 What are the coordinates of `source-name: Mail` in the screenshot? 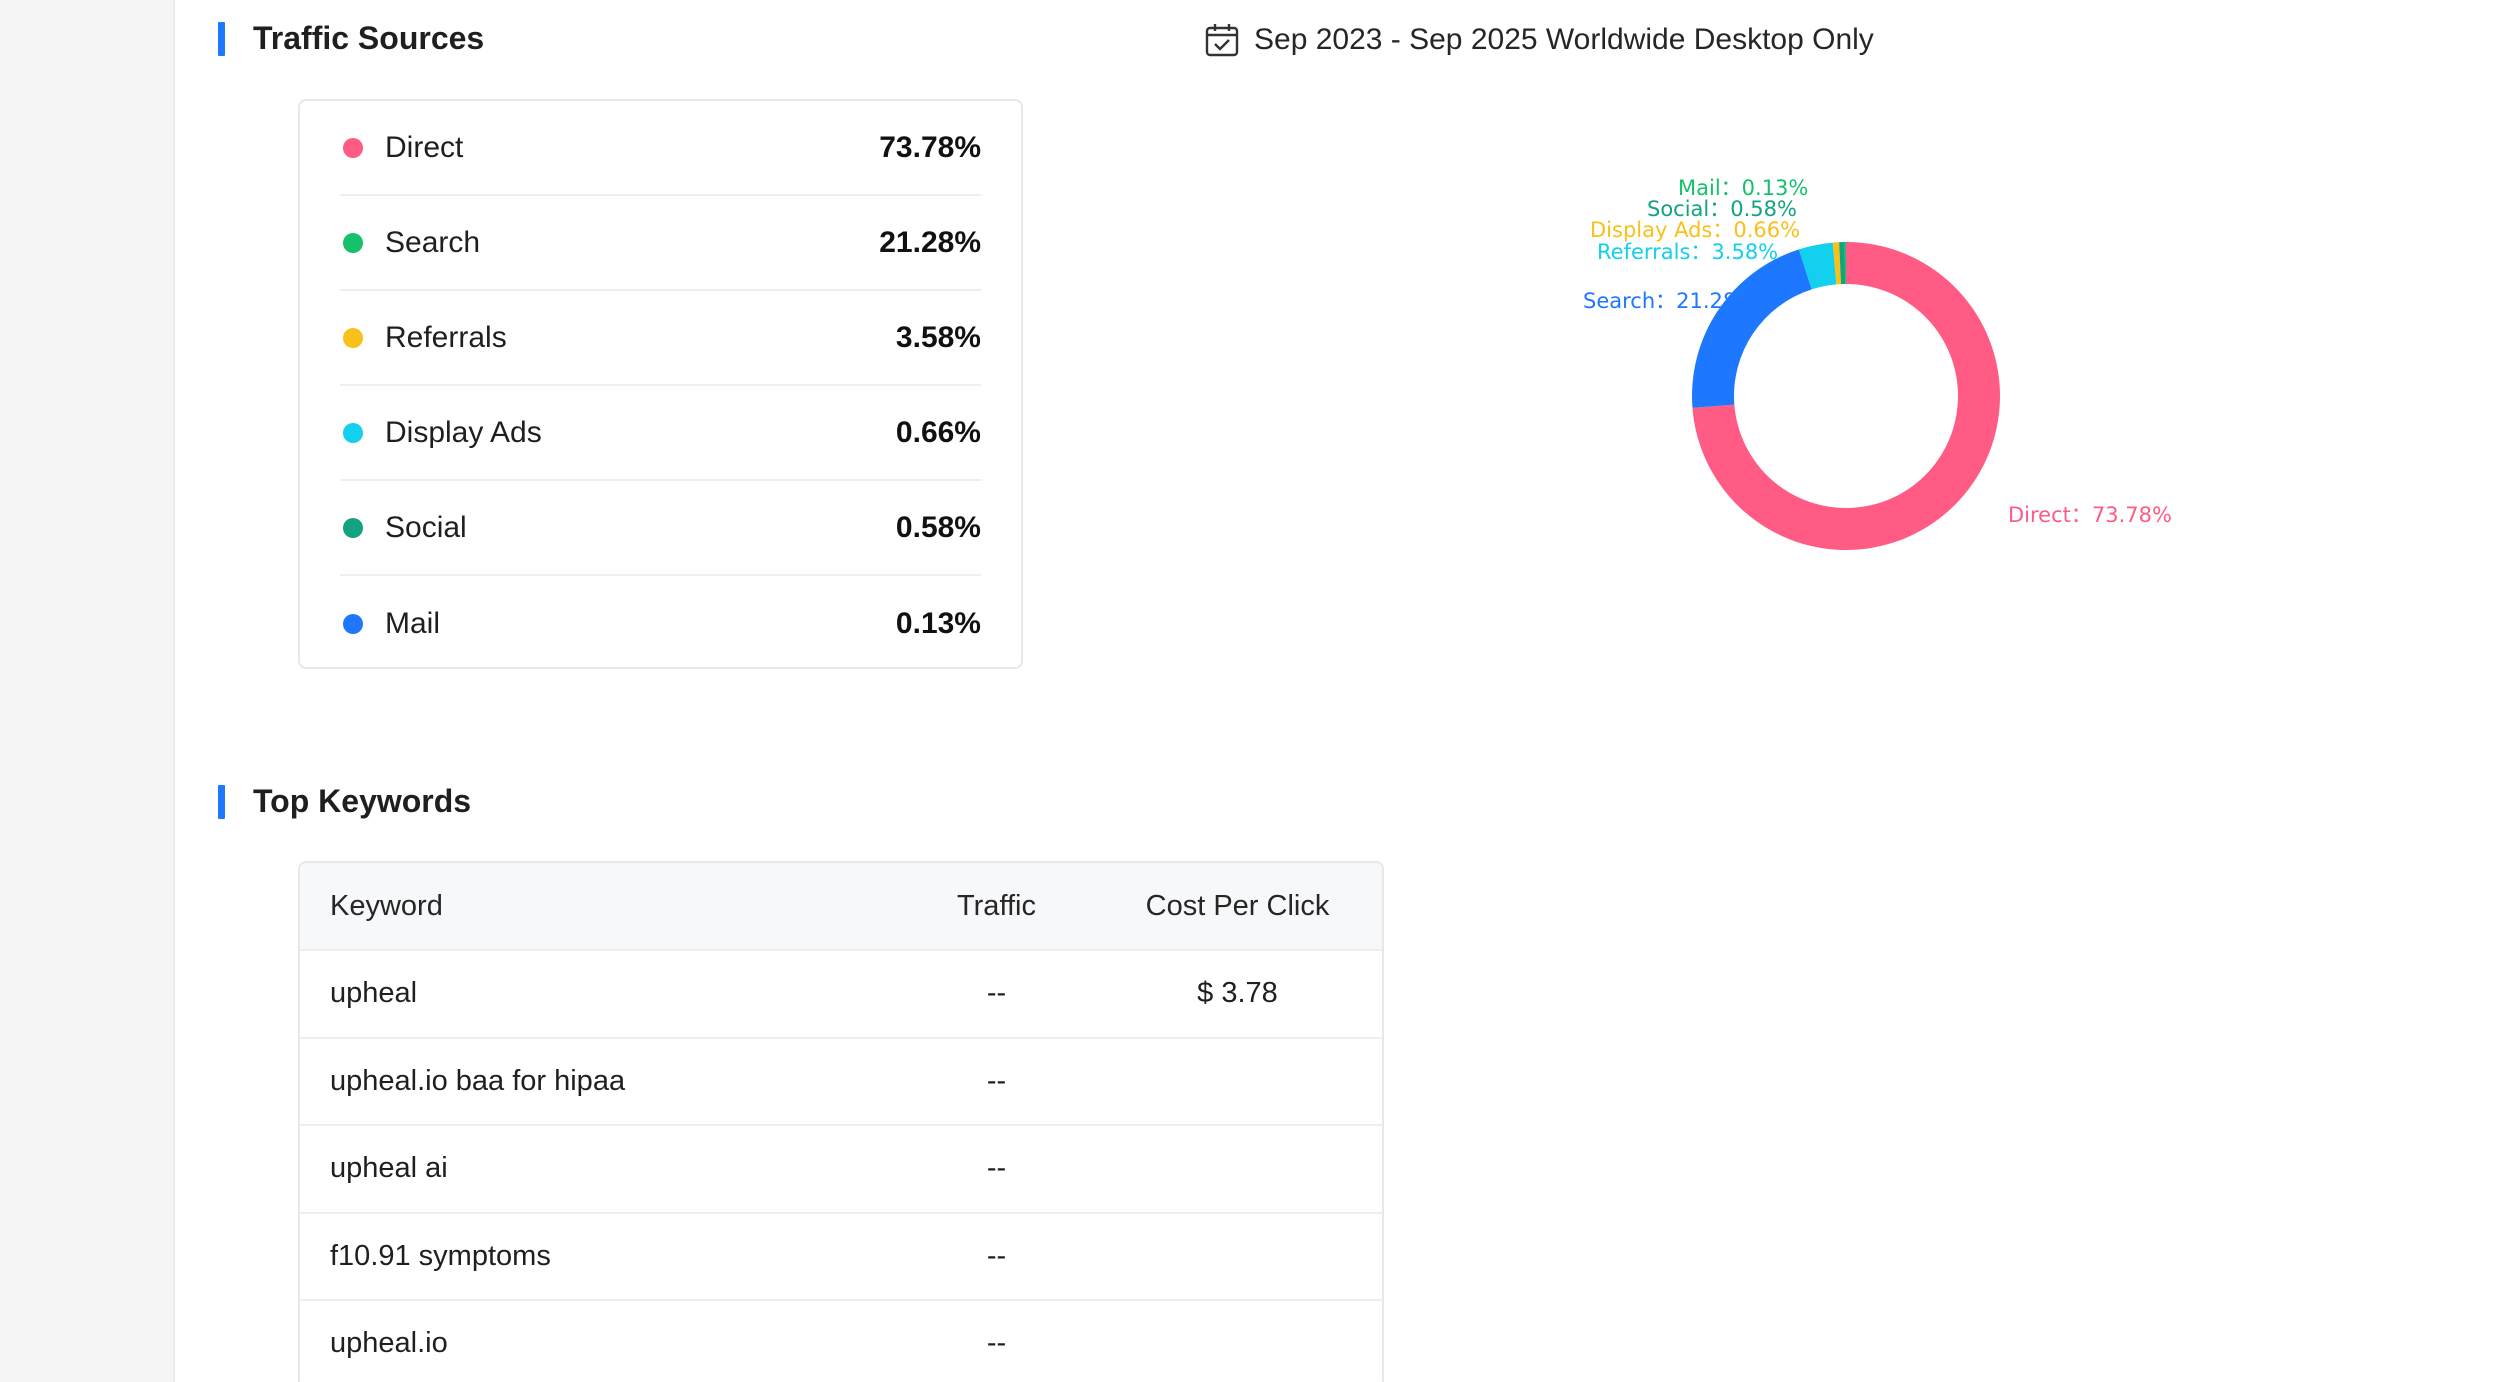 It's located at (413, 623).